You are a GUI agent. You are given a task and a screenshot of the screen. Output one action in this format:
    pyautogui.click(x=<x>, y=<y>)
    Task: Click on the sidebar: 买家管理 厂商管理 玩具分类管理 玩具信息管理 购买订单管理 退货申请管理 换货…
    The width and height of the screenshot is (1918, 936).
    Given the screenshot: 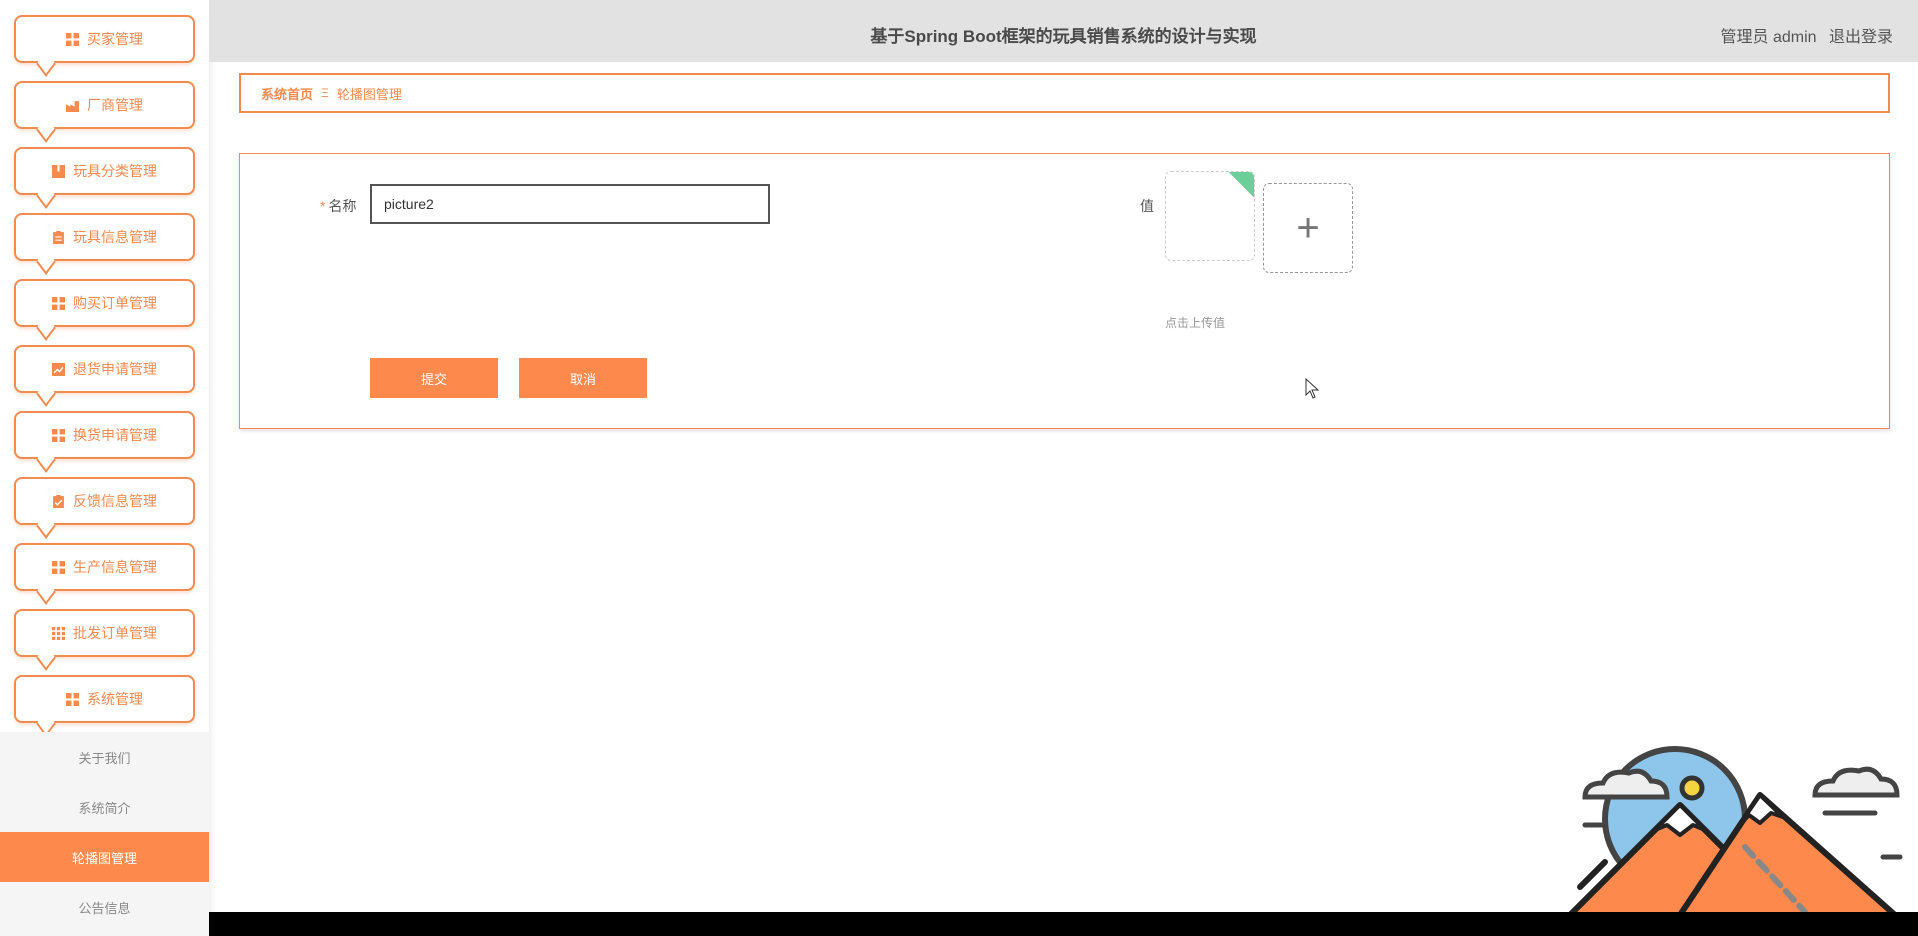 What is the action you would take?
    pyautogui.click(x=104, y=468)
    